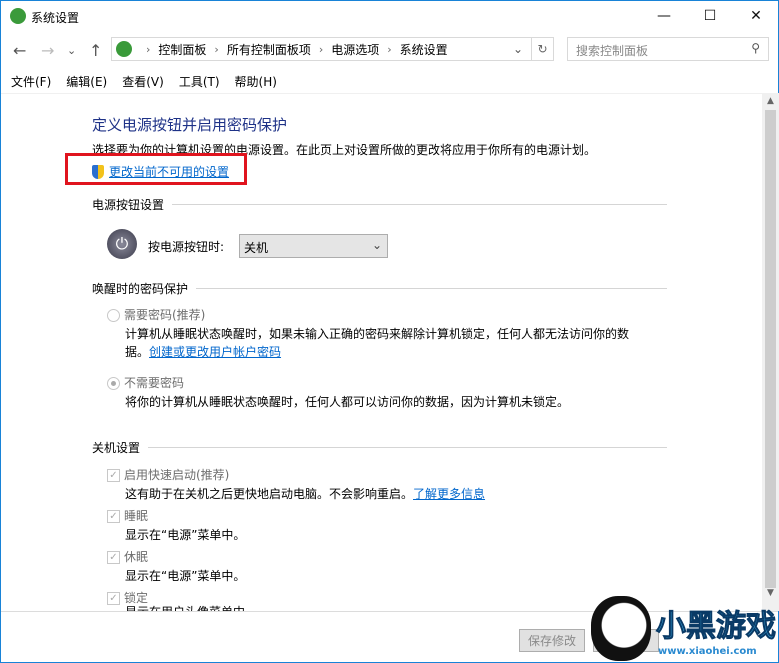  What do you see at coordinates (379, 288) in the screenshot?
I see `password-section: 唤醒时的密码保护` at bounding box center [379, 288].